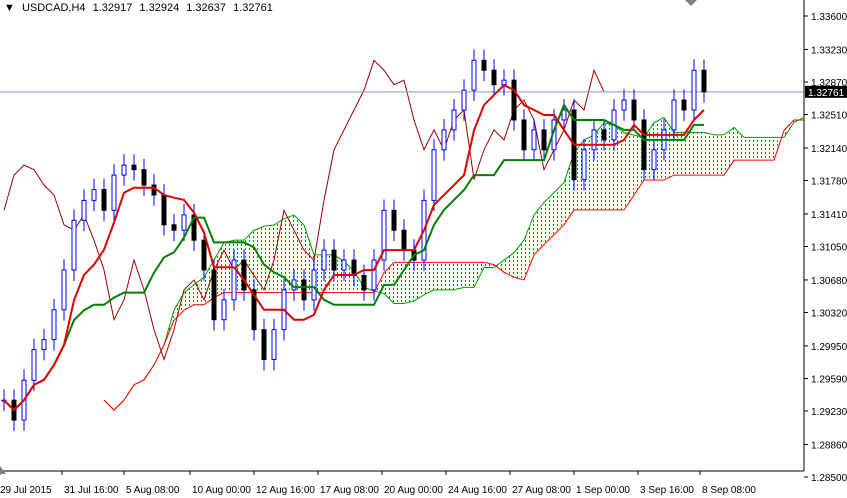  I want to click on open-price: 1.32917, so click(112, 8).